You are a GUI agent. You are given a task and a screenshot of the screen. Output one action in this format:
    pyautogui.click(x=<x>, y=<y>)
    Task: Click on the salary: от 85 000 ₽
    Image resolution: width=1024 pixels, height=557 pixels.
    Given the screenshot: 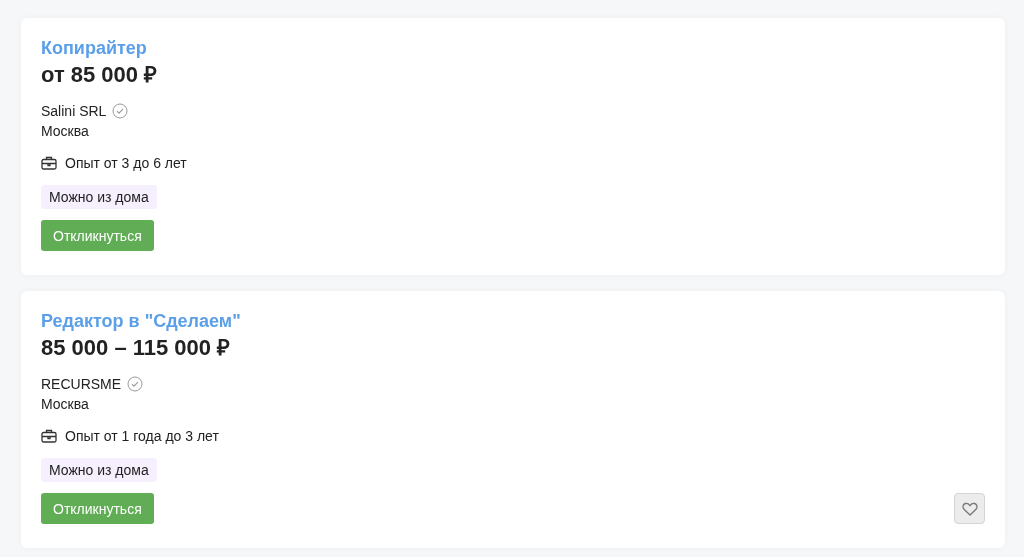 What is the action you would take?
    pyautogui.click(x=99, y=75)
    